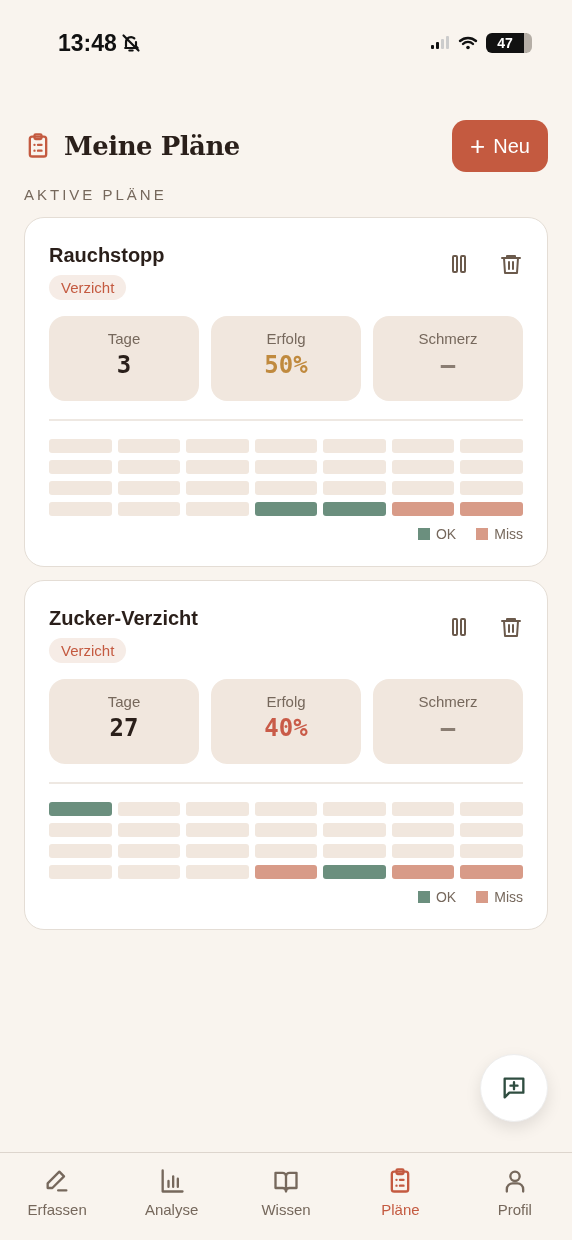  Describe the element at coordinates (171, 1196) in the screenshot. I see `tab: Analyse` at that location.